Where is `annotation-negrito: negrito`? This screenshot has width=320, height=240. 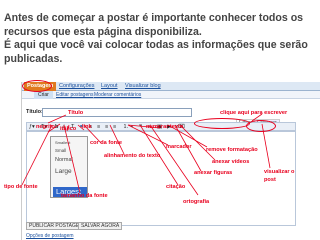
annotation-negrito: negrito is located at coordinates (45, 127).